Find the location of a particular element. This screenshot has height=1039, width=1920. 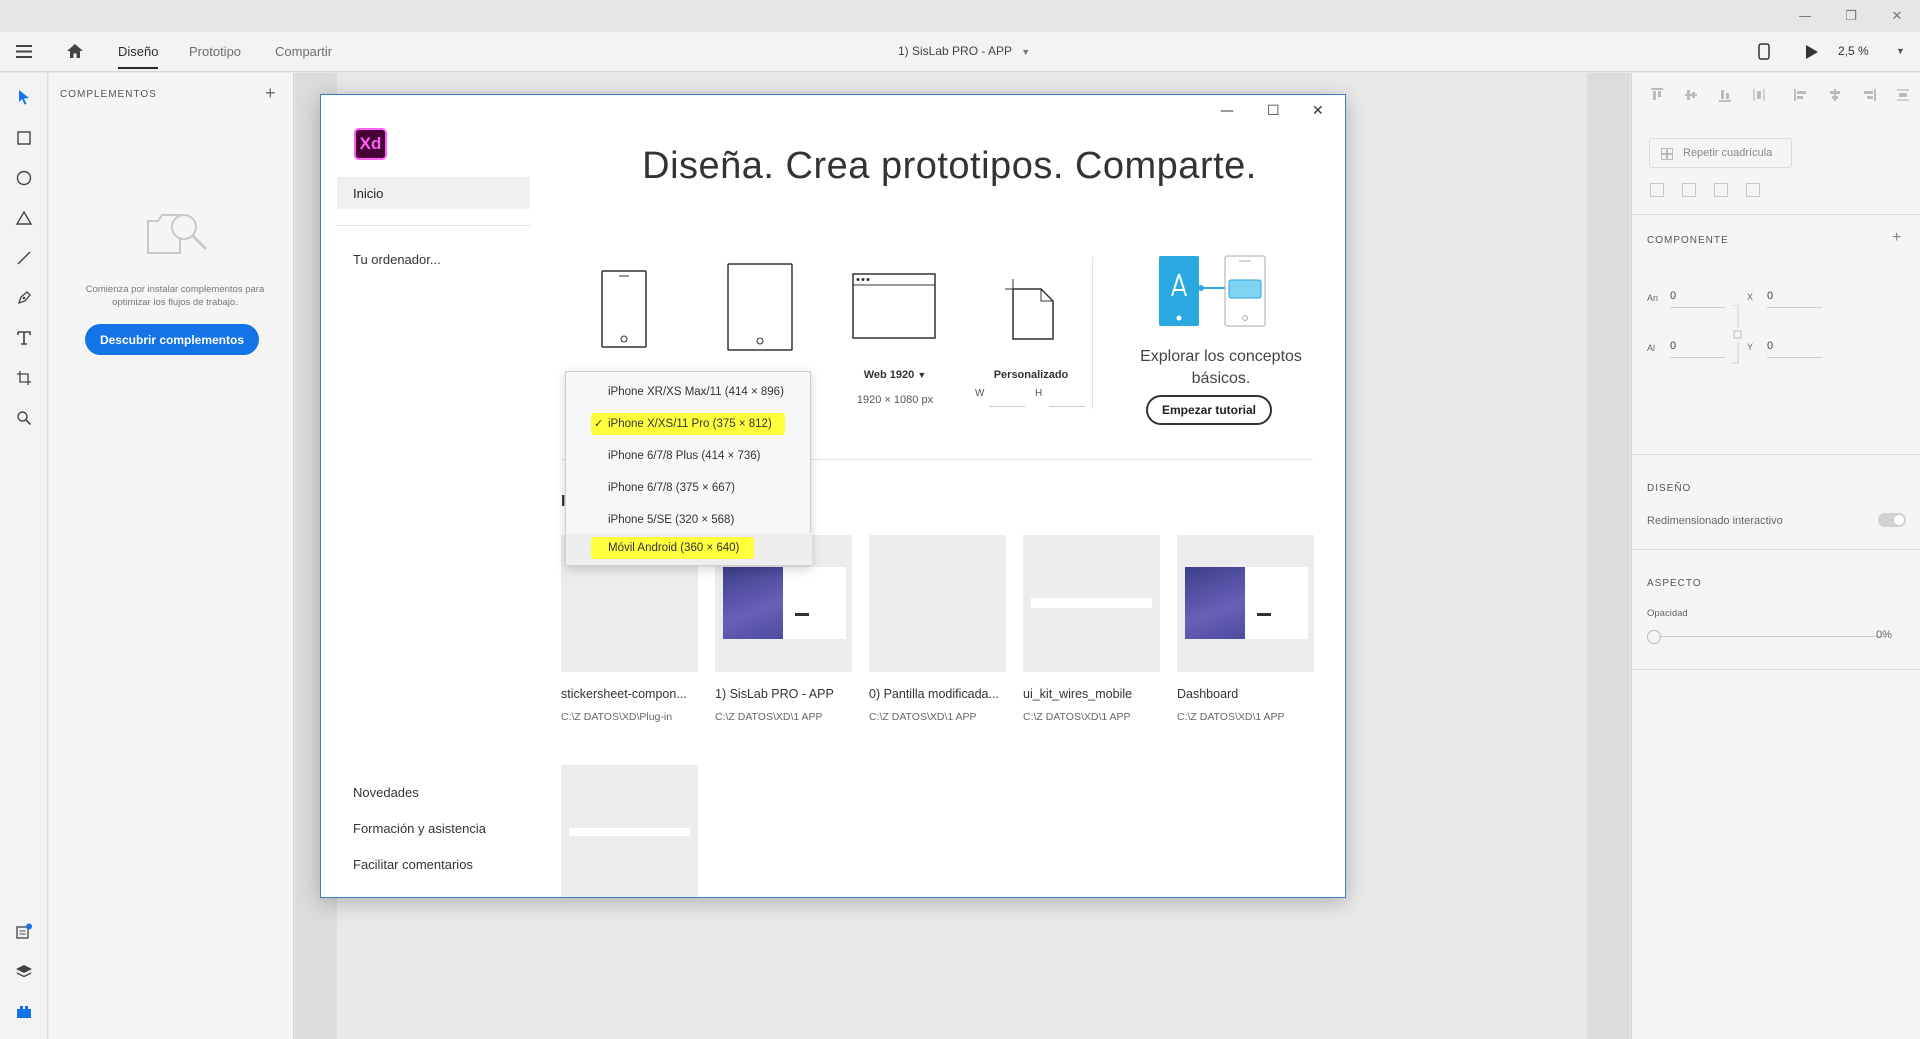

custom-width-input is located at coordinates (1007, 406).